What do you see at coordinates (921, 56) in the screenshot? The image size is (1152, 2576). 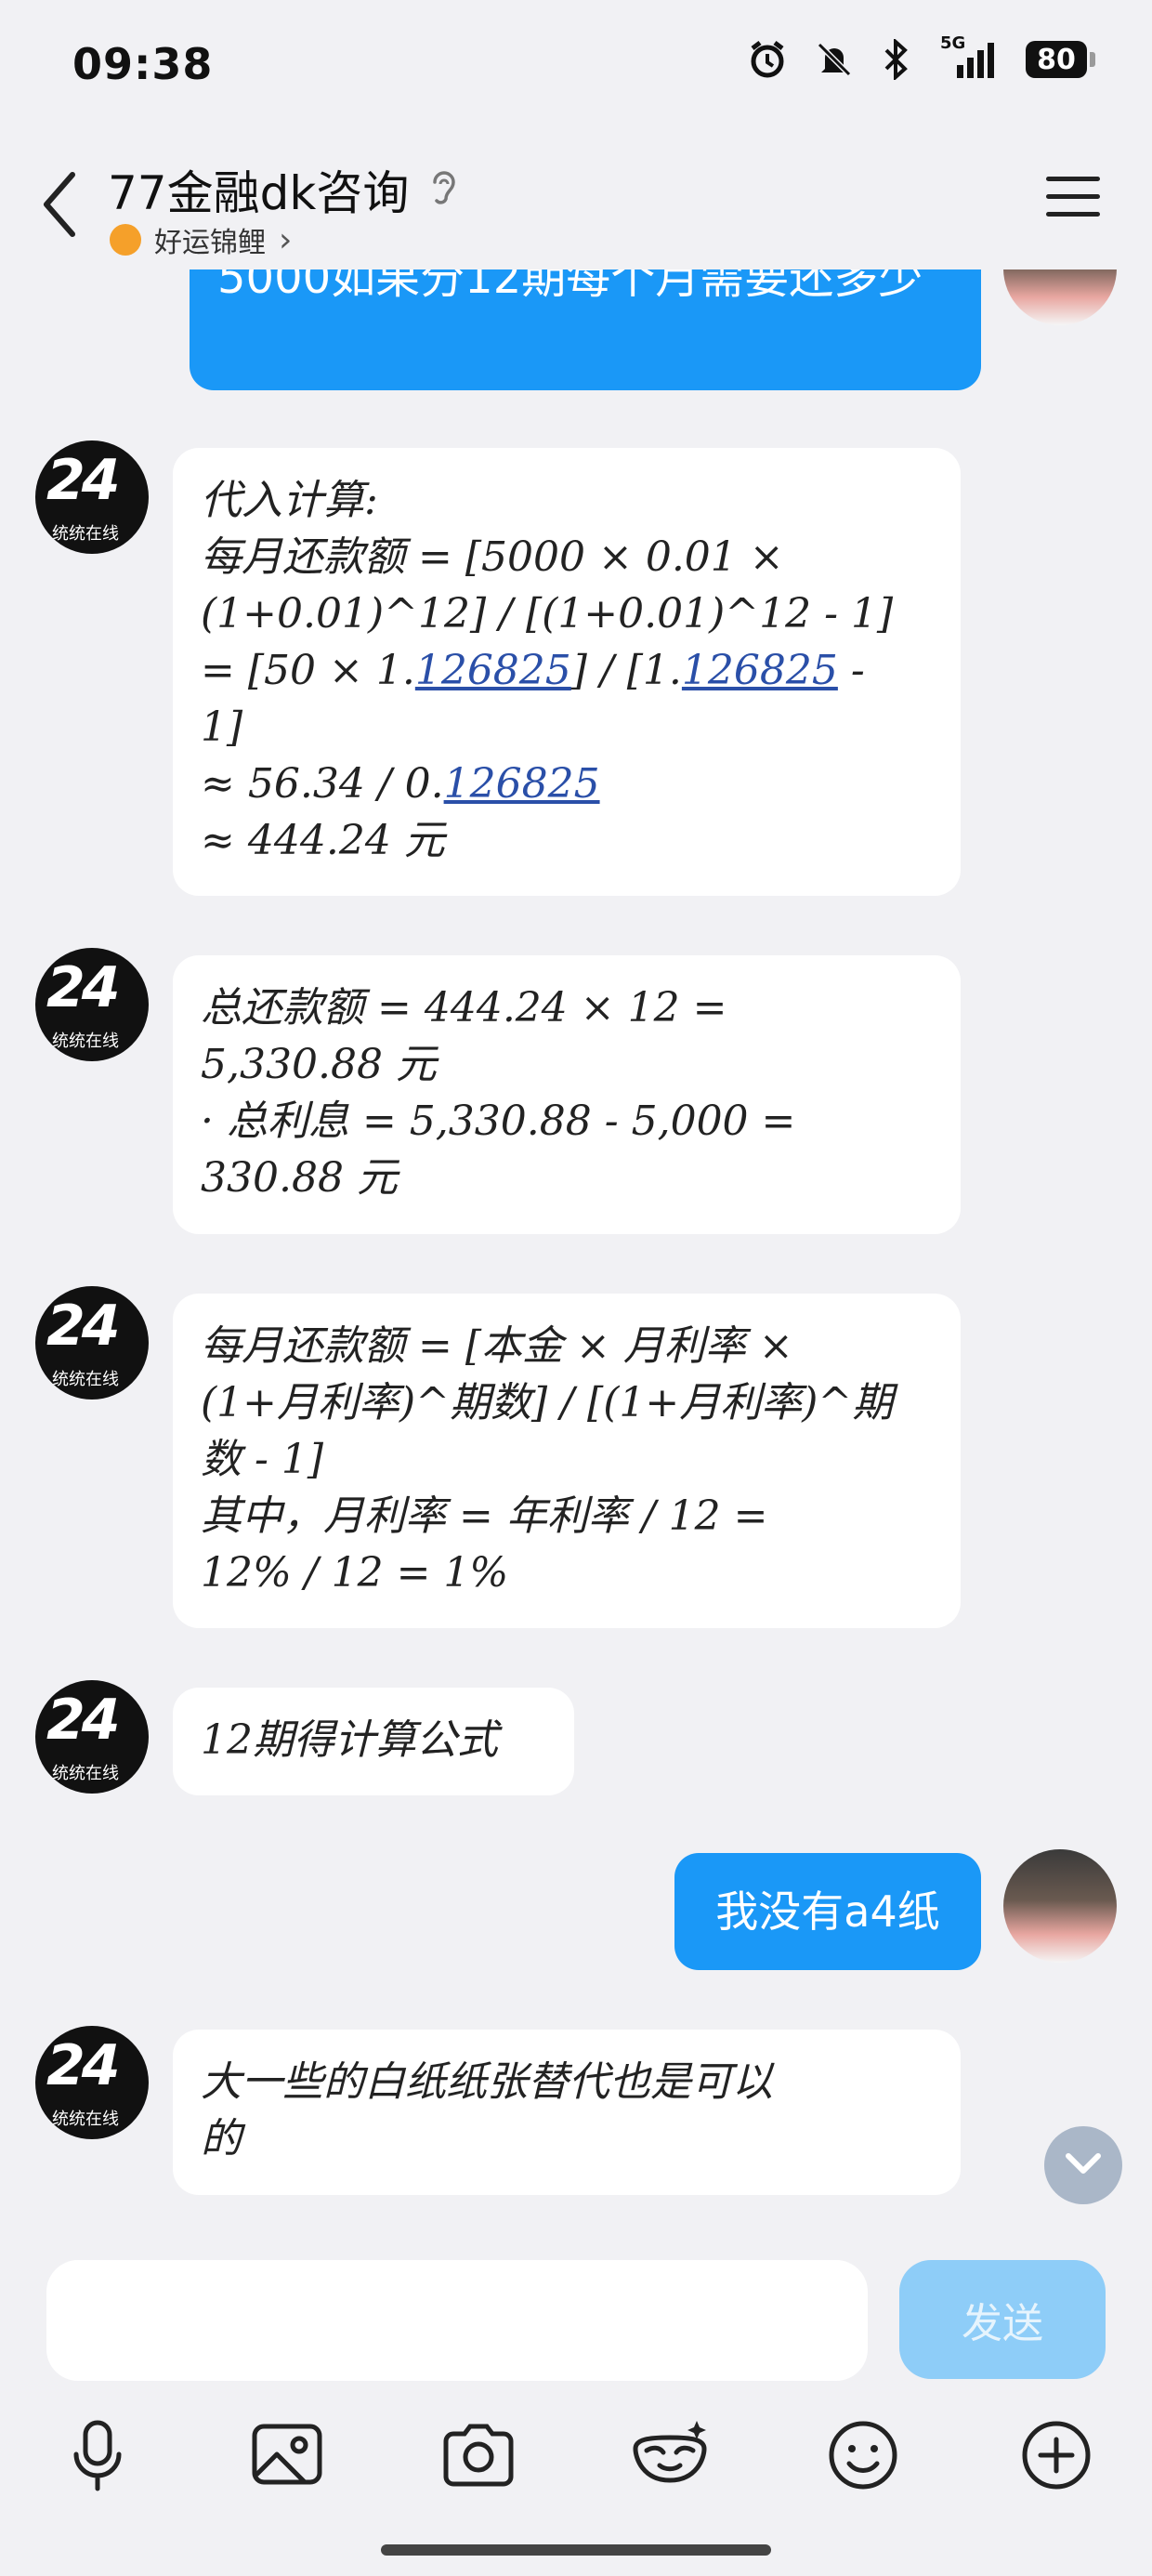 I see `status-icons: 5G 80` at bounding box center [921, 56].